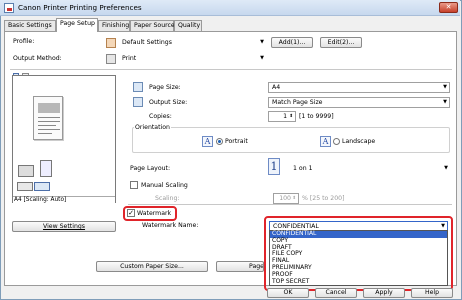 This screenshot has width=462, height=300. Describe the element at coordinates (152, 127) in the screenshot. I see `orientation-label: Orientation` at that location.